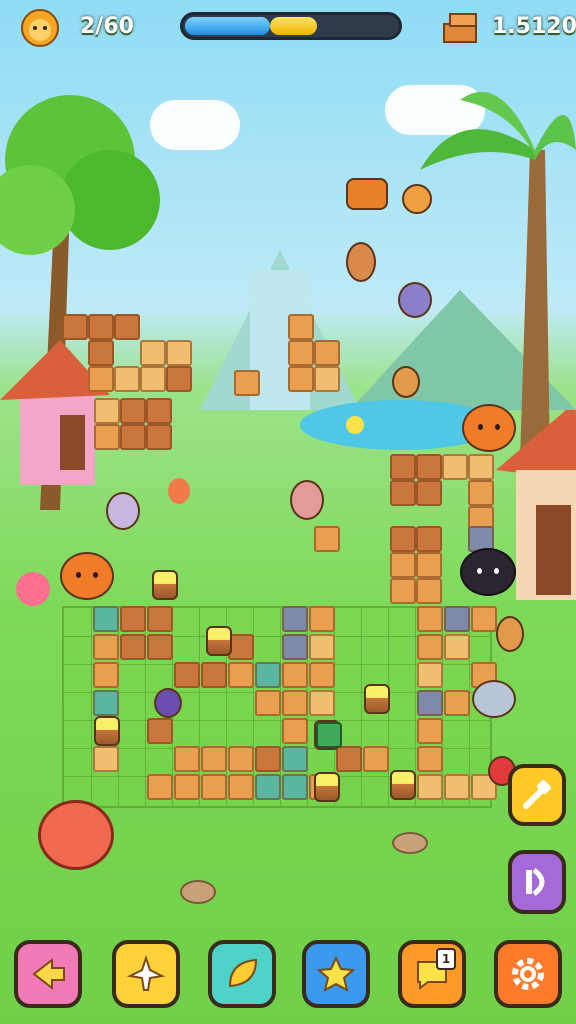 The width and height of the screenshot is (576, 1024). What do you see at coordinates (537, 795) in the screenshot?
I see `hammer-button` at bounding box center [537, 795].